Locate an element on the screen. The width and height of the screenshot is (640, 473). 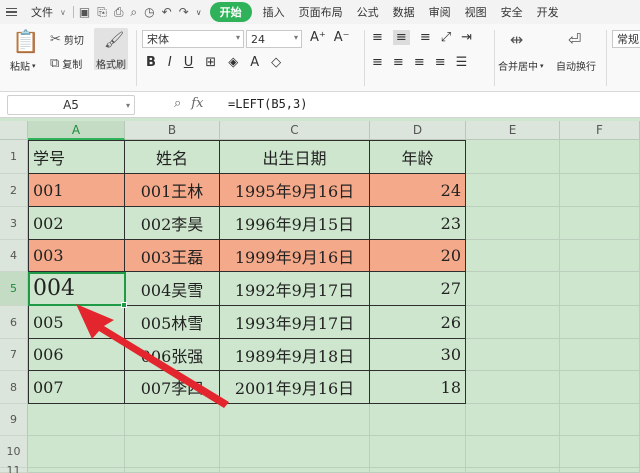
annotation-arrow is located at coordinates (152, 356).